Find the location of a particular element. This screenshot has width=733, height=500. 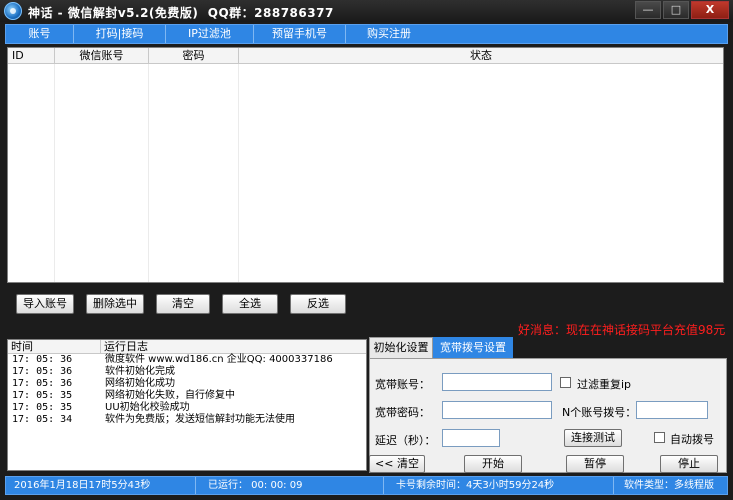

log-column-message: 运行日志 is located at coordinates (126, 346).